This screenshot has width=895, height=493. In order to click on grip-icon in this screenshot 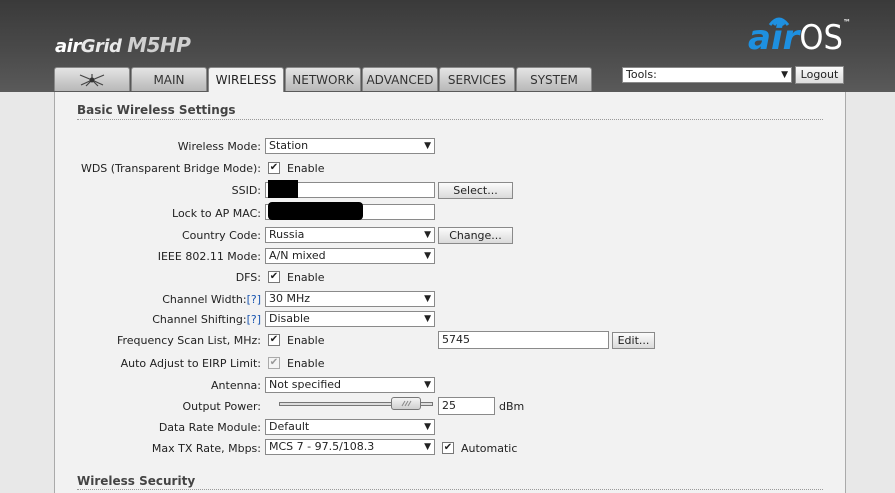, I will do `click(406, 403)`.